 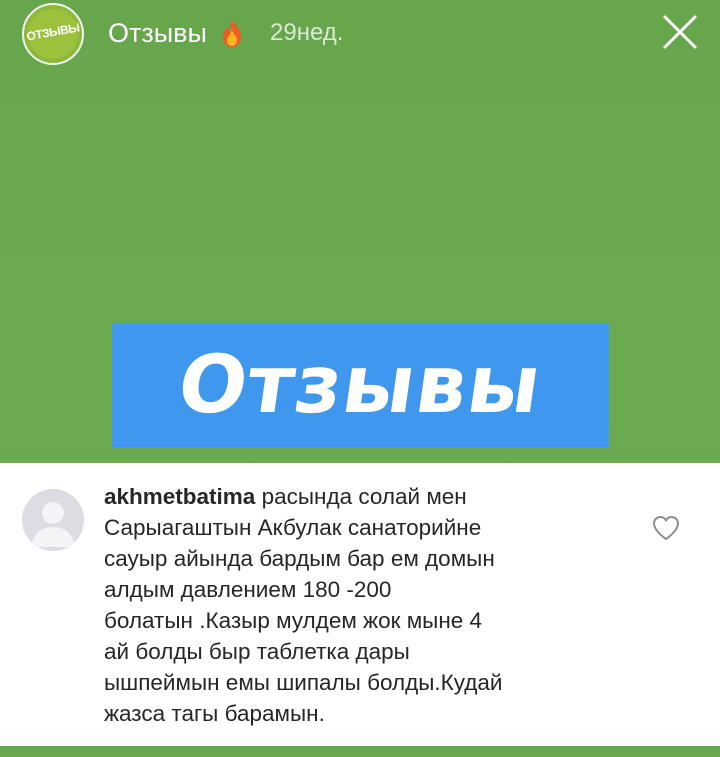 What do you see at coordinates (214, 713) in the screenshot?
I see `comment-line: жазса тагы барамын.` at bounding box center [214, 713].